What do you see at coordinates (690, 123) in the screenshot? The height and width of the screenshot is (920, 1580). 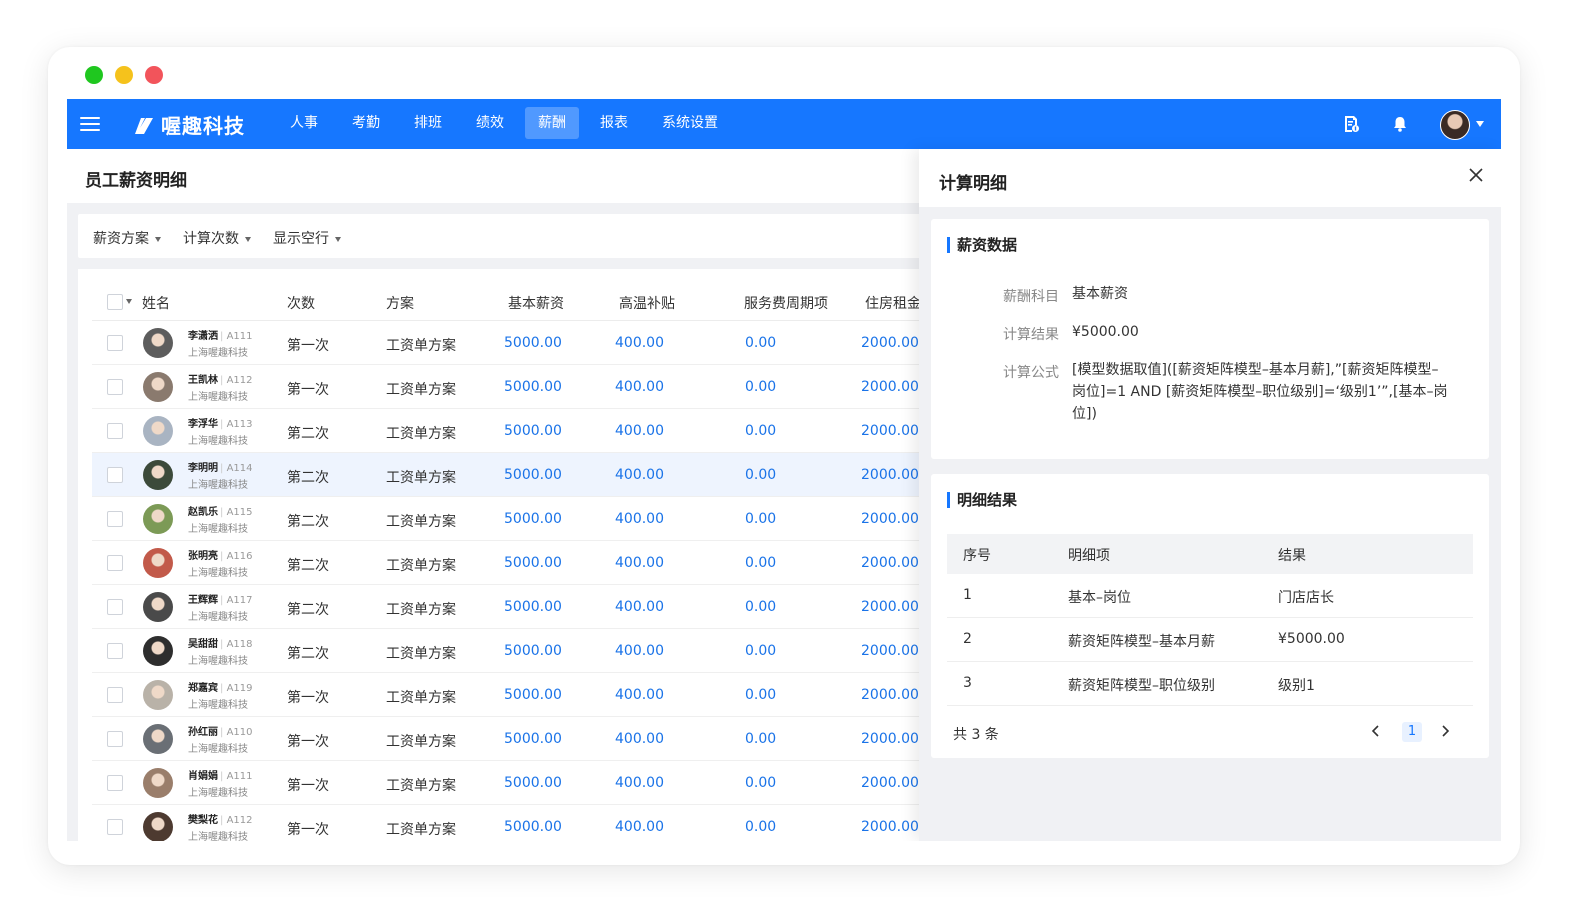 I see `nav-item-settings: 系统设置` at bounding box center [690, 123].